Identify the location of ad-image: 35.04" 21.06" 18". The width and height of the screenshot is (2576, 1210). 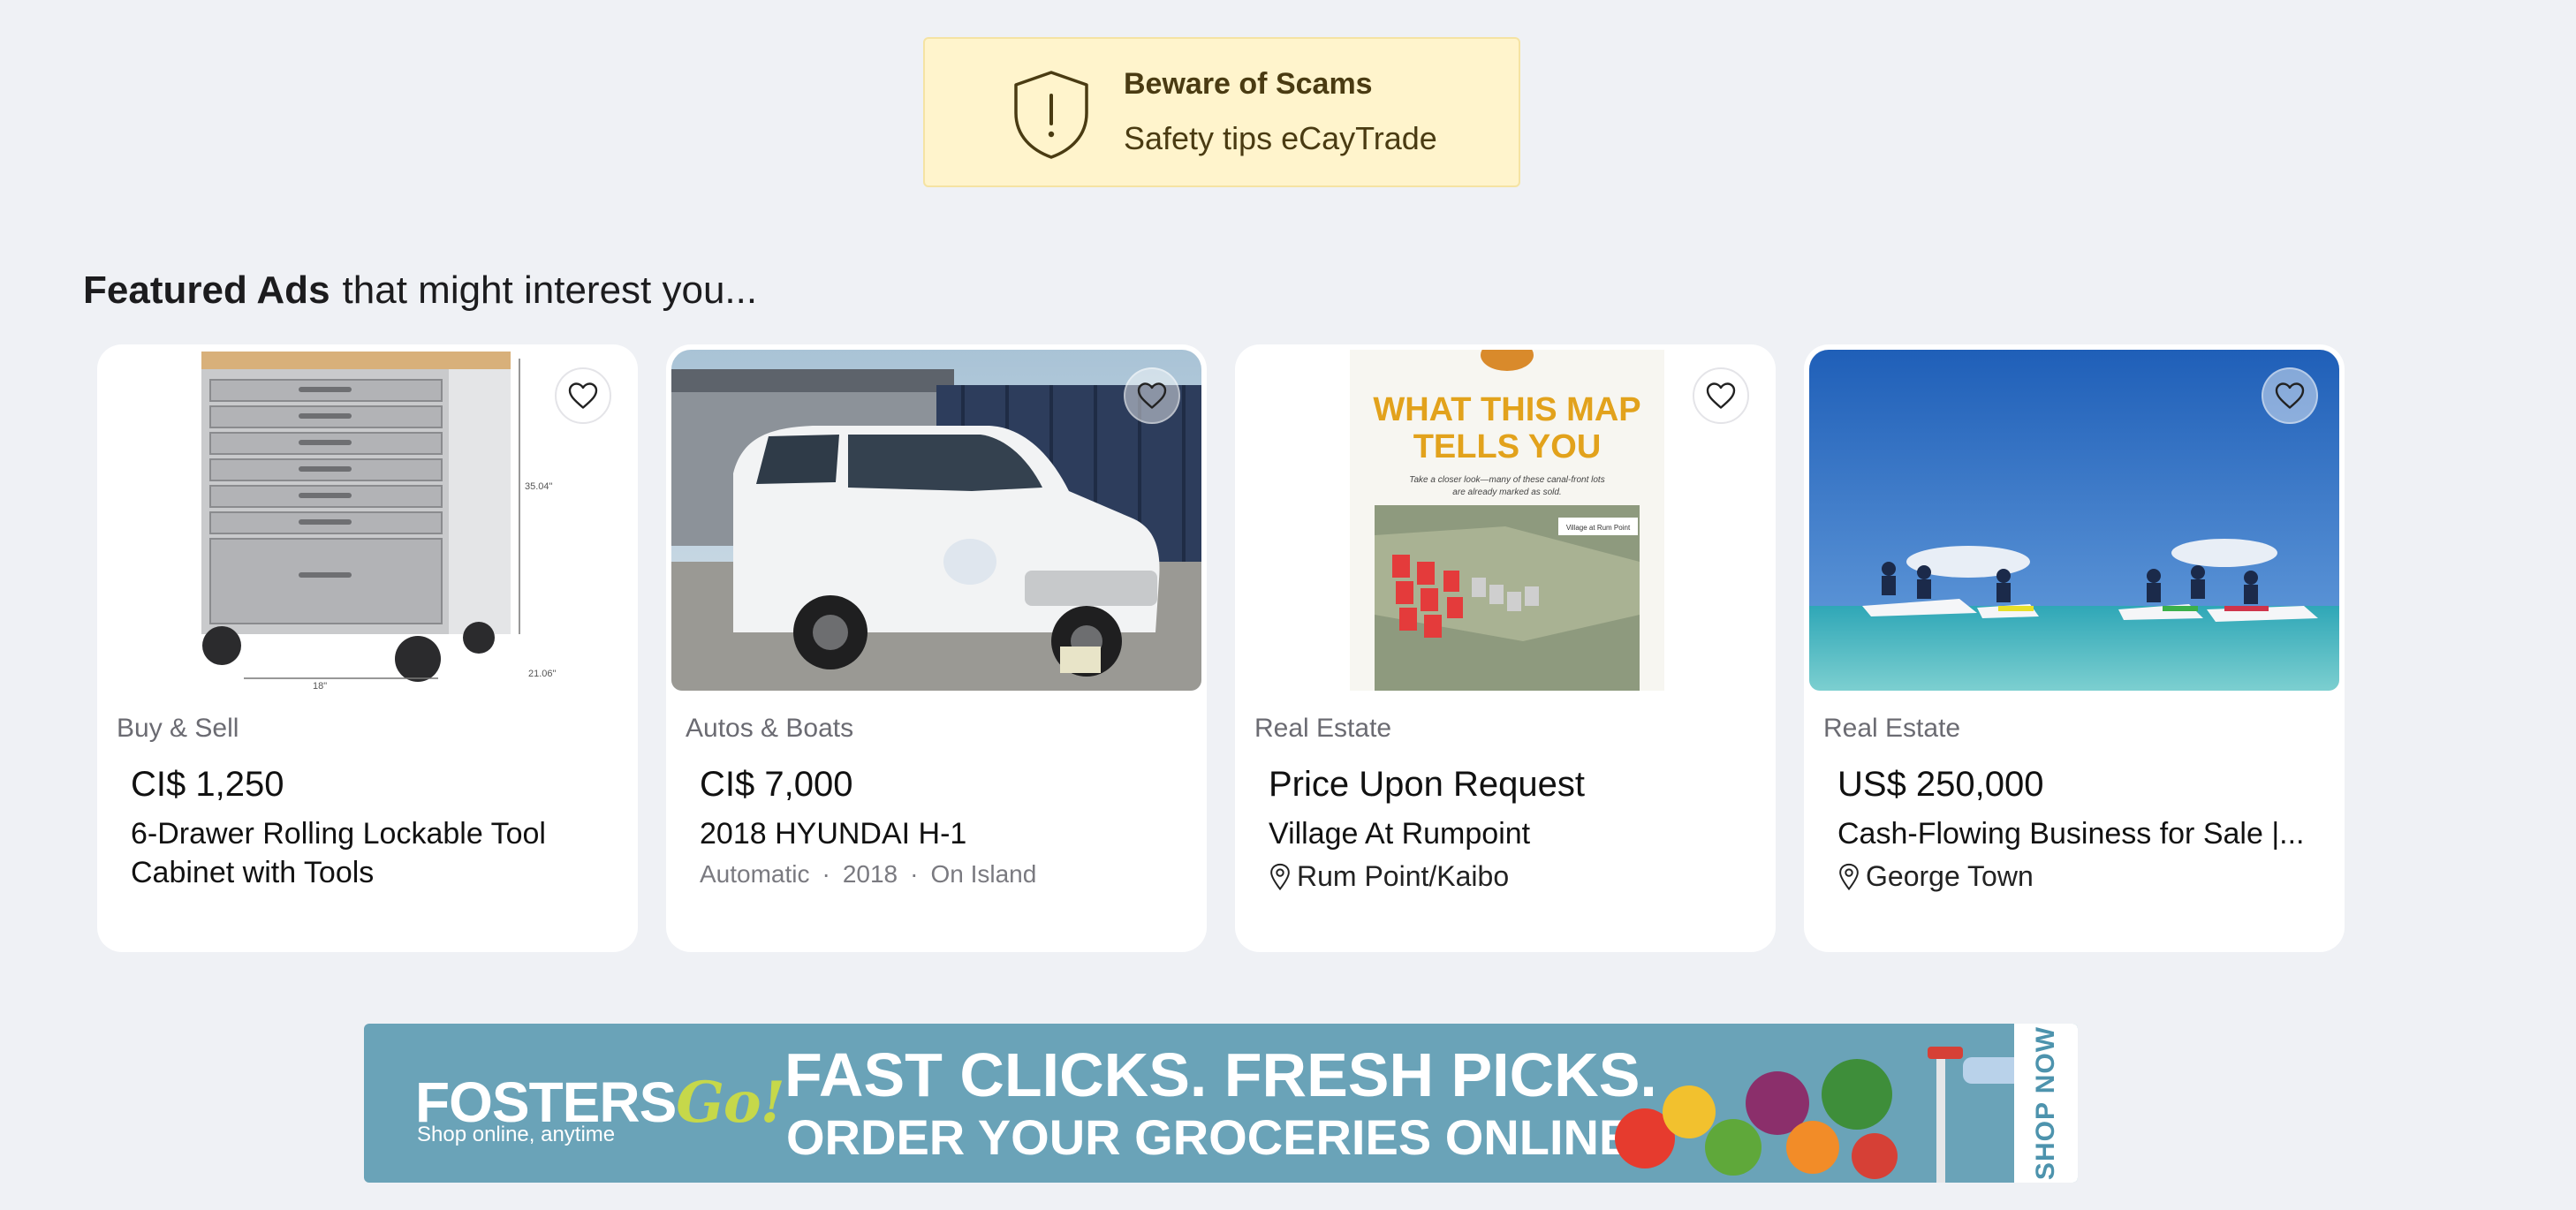
(368, 520).